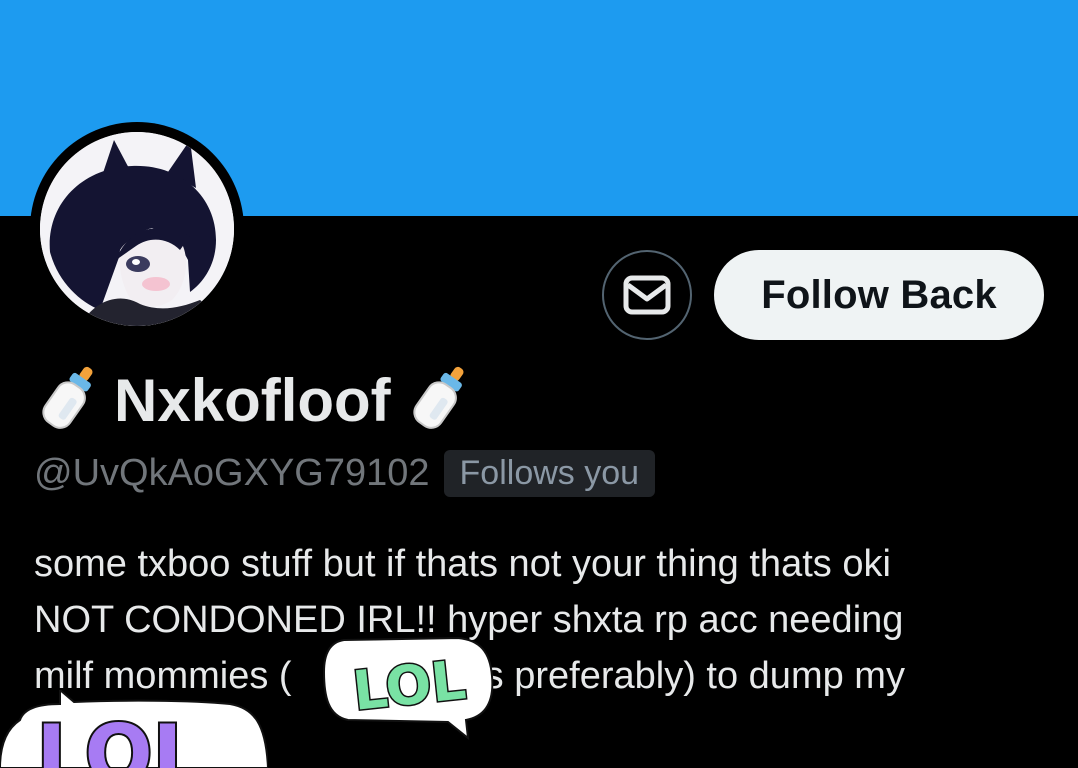 The height and width of the screenshot is (768, 1078). I want to click on follows-you-badge: Follows you, so click(549, 473).